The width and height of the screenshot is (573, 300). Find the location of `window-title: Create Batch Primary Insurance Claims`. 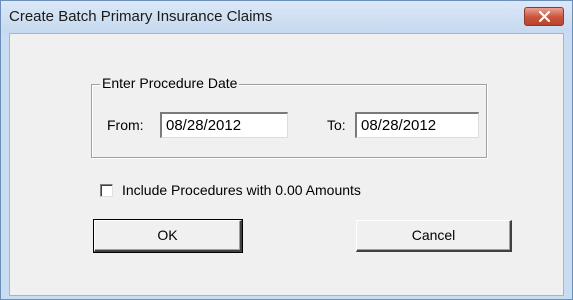

window-title: Create Batch Primary Insurance Claims is located at coordinates (141, 16).